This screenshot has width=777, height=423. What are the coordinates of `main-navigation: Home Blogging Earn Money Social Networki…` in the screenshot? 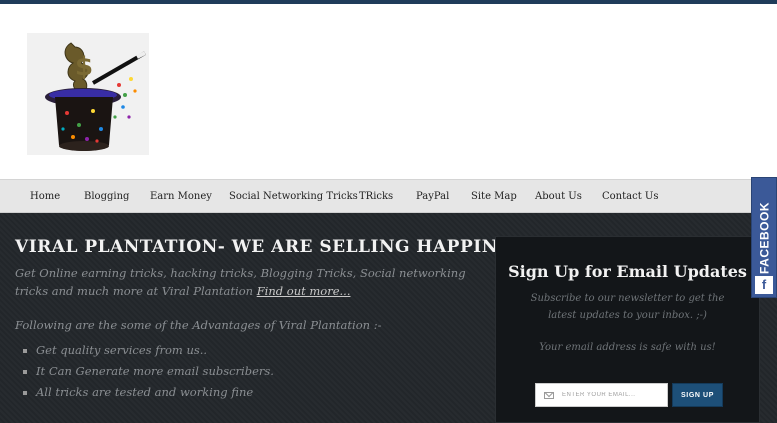 It's located at (388, 196).